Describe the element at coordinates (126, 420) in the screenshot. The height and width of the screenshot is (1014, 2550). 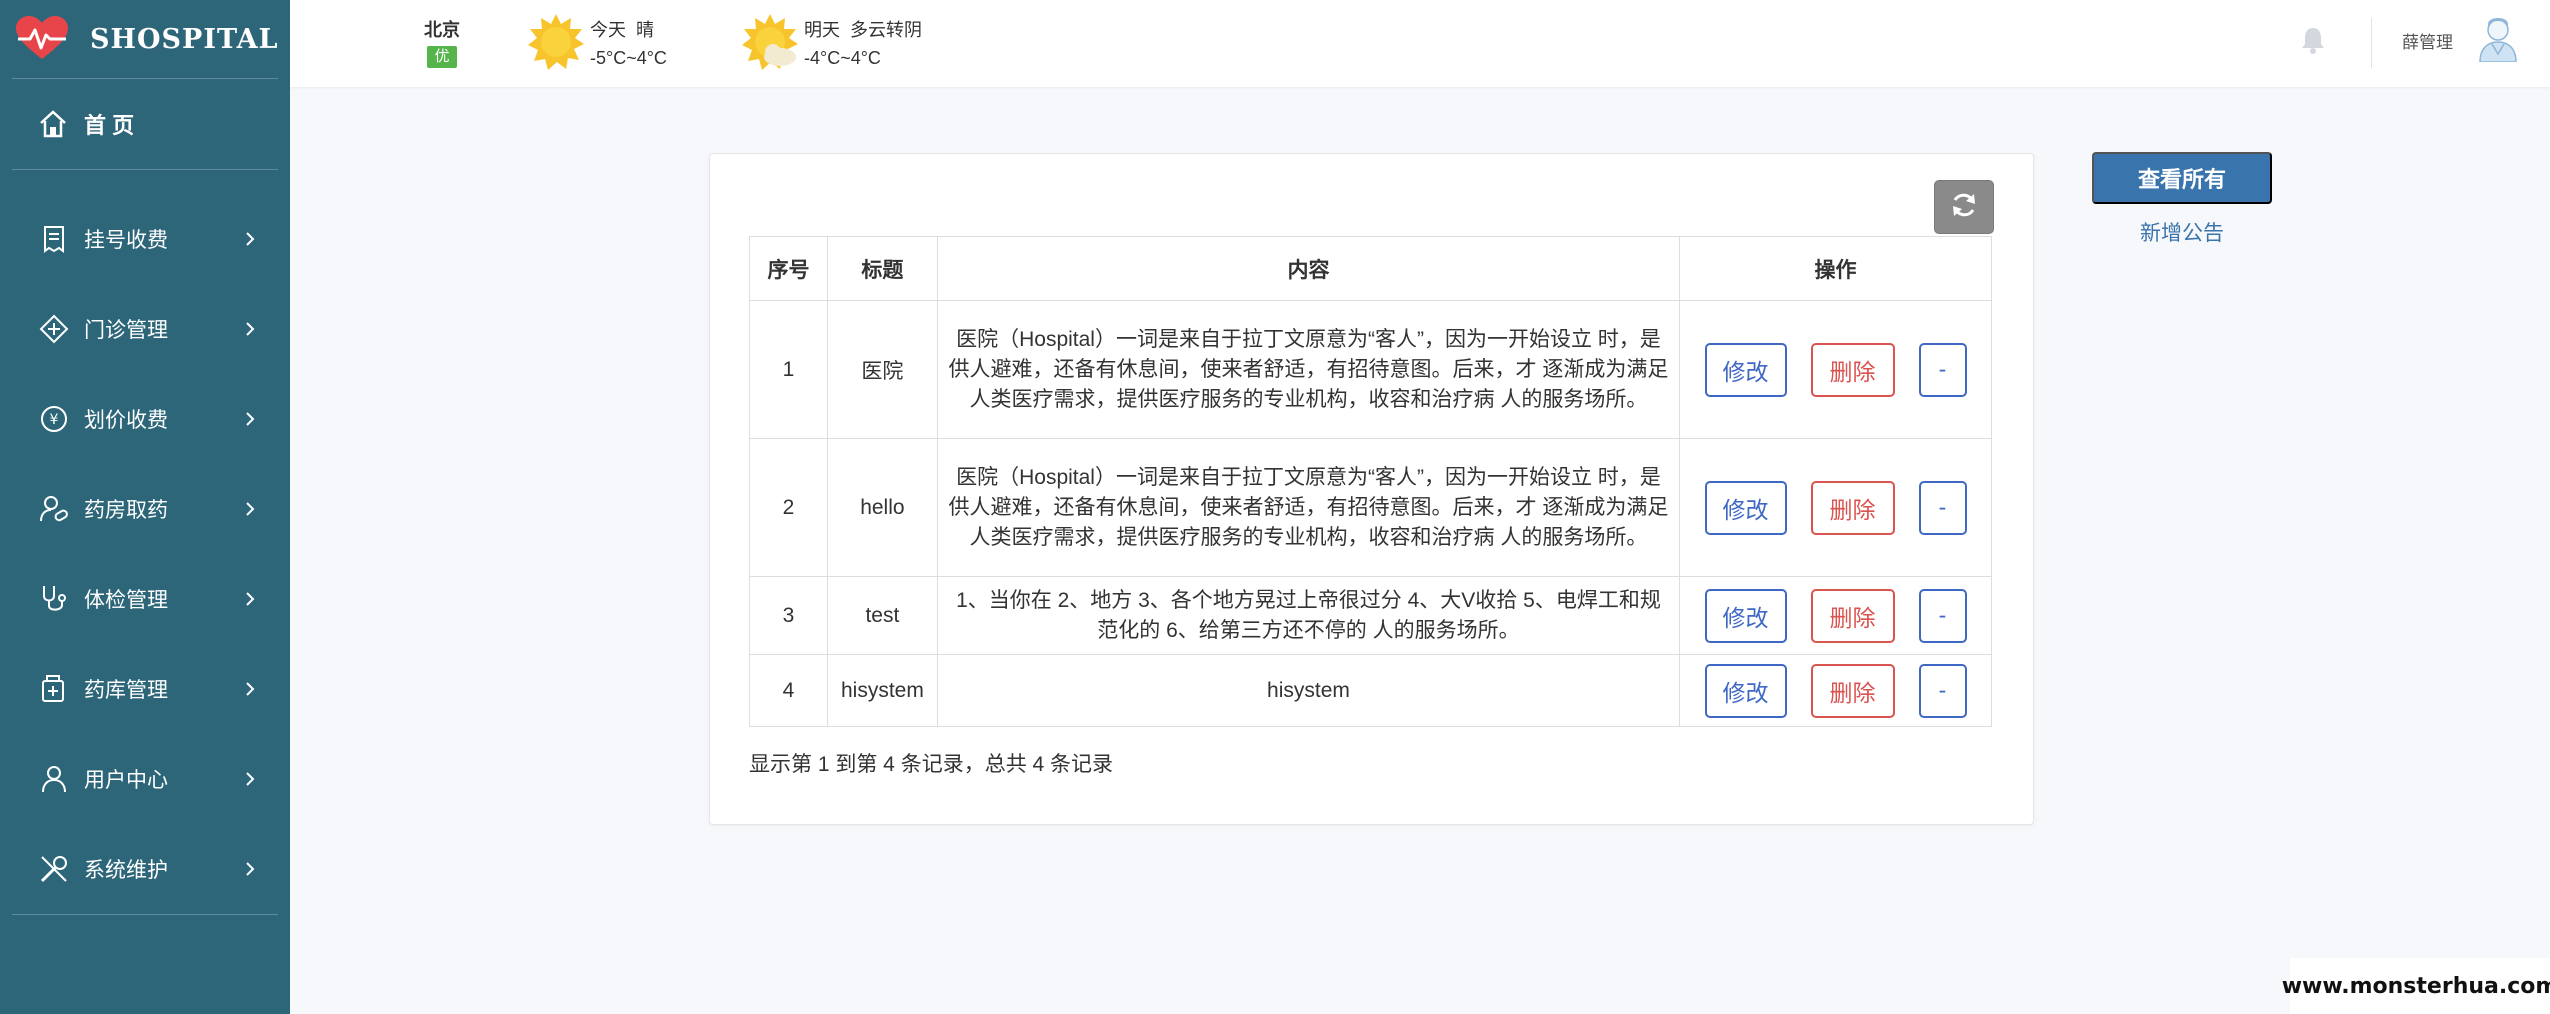
I see `sidebar-item-label: 划价收费` at that location.